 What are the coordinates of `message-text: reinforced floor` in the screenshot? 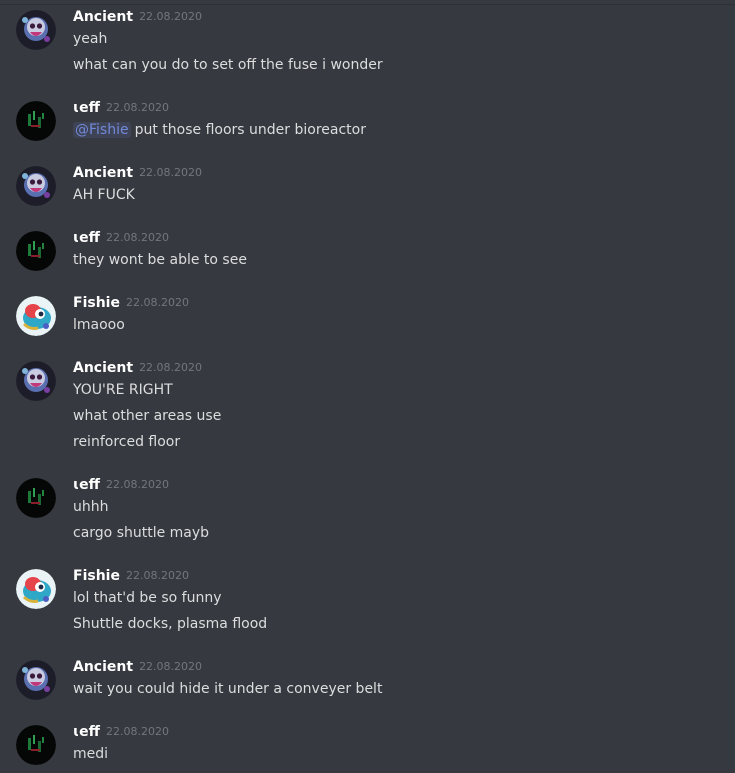 It's located at (126, 442).